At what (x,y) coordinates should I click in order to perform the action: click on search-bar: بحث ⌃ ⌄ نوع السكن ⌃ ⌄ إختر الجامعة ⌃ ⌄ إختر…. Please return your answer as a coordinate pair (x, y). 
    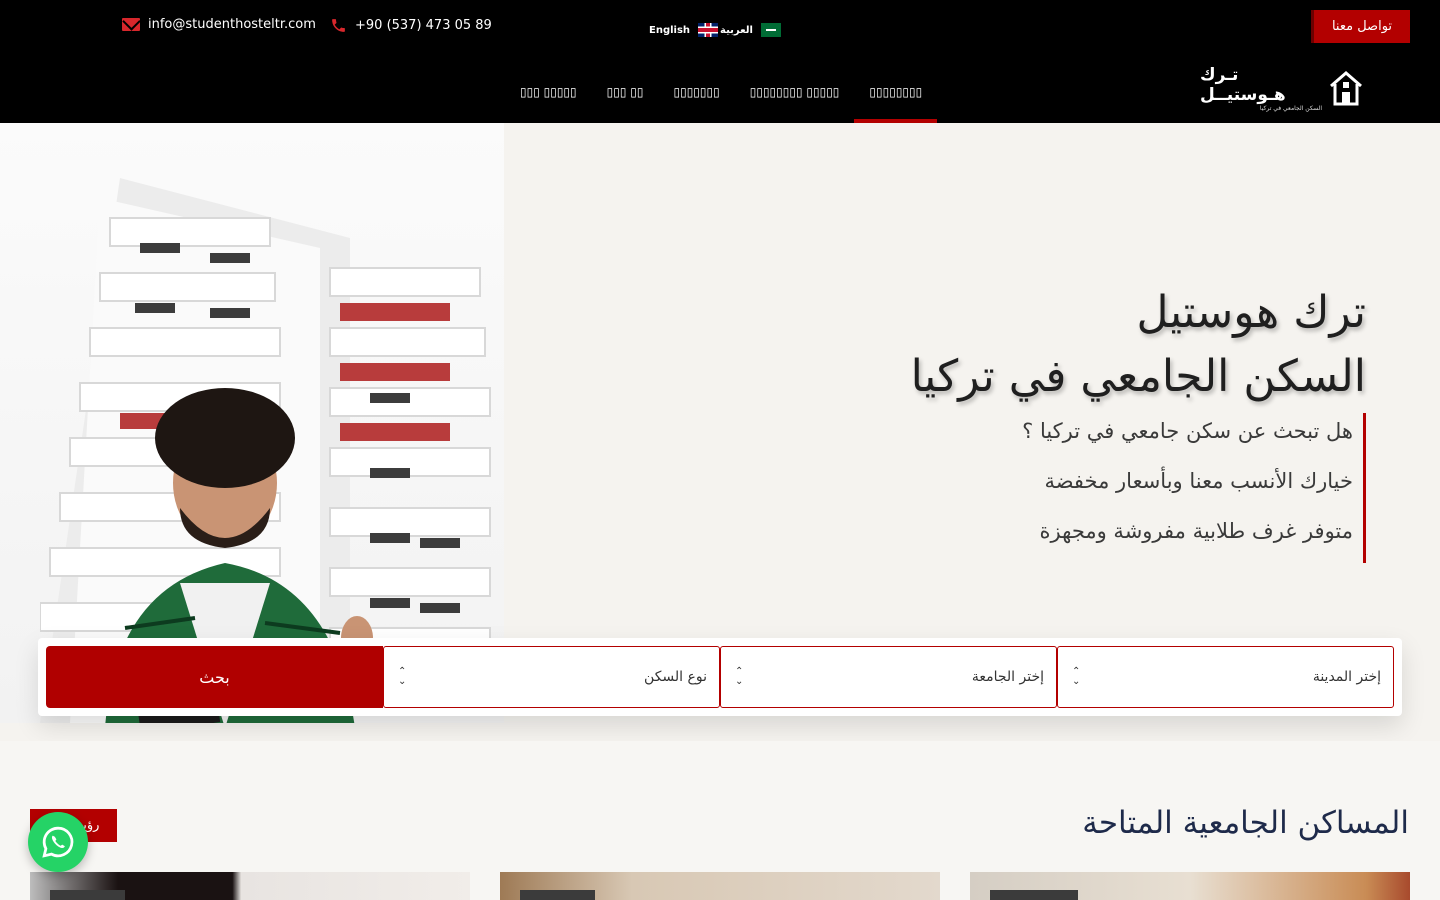
    Looking at the image, I should click on (720, 677).